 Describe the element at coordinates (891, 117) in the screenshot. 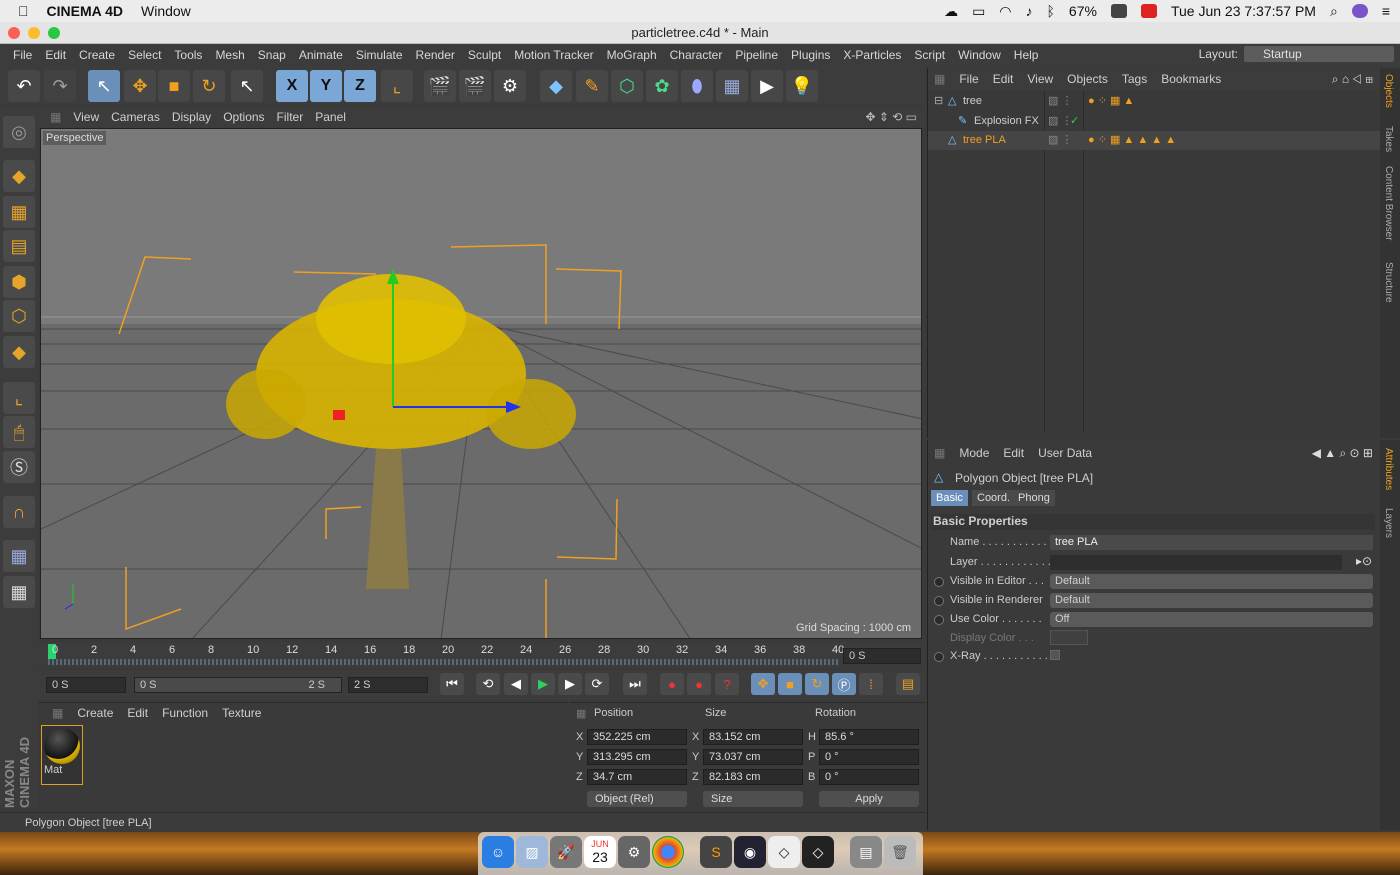

I see `viewport-navigation-icon: ✥ ⇕ ⟲ ▭` at that location.